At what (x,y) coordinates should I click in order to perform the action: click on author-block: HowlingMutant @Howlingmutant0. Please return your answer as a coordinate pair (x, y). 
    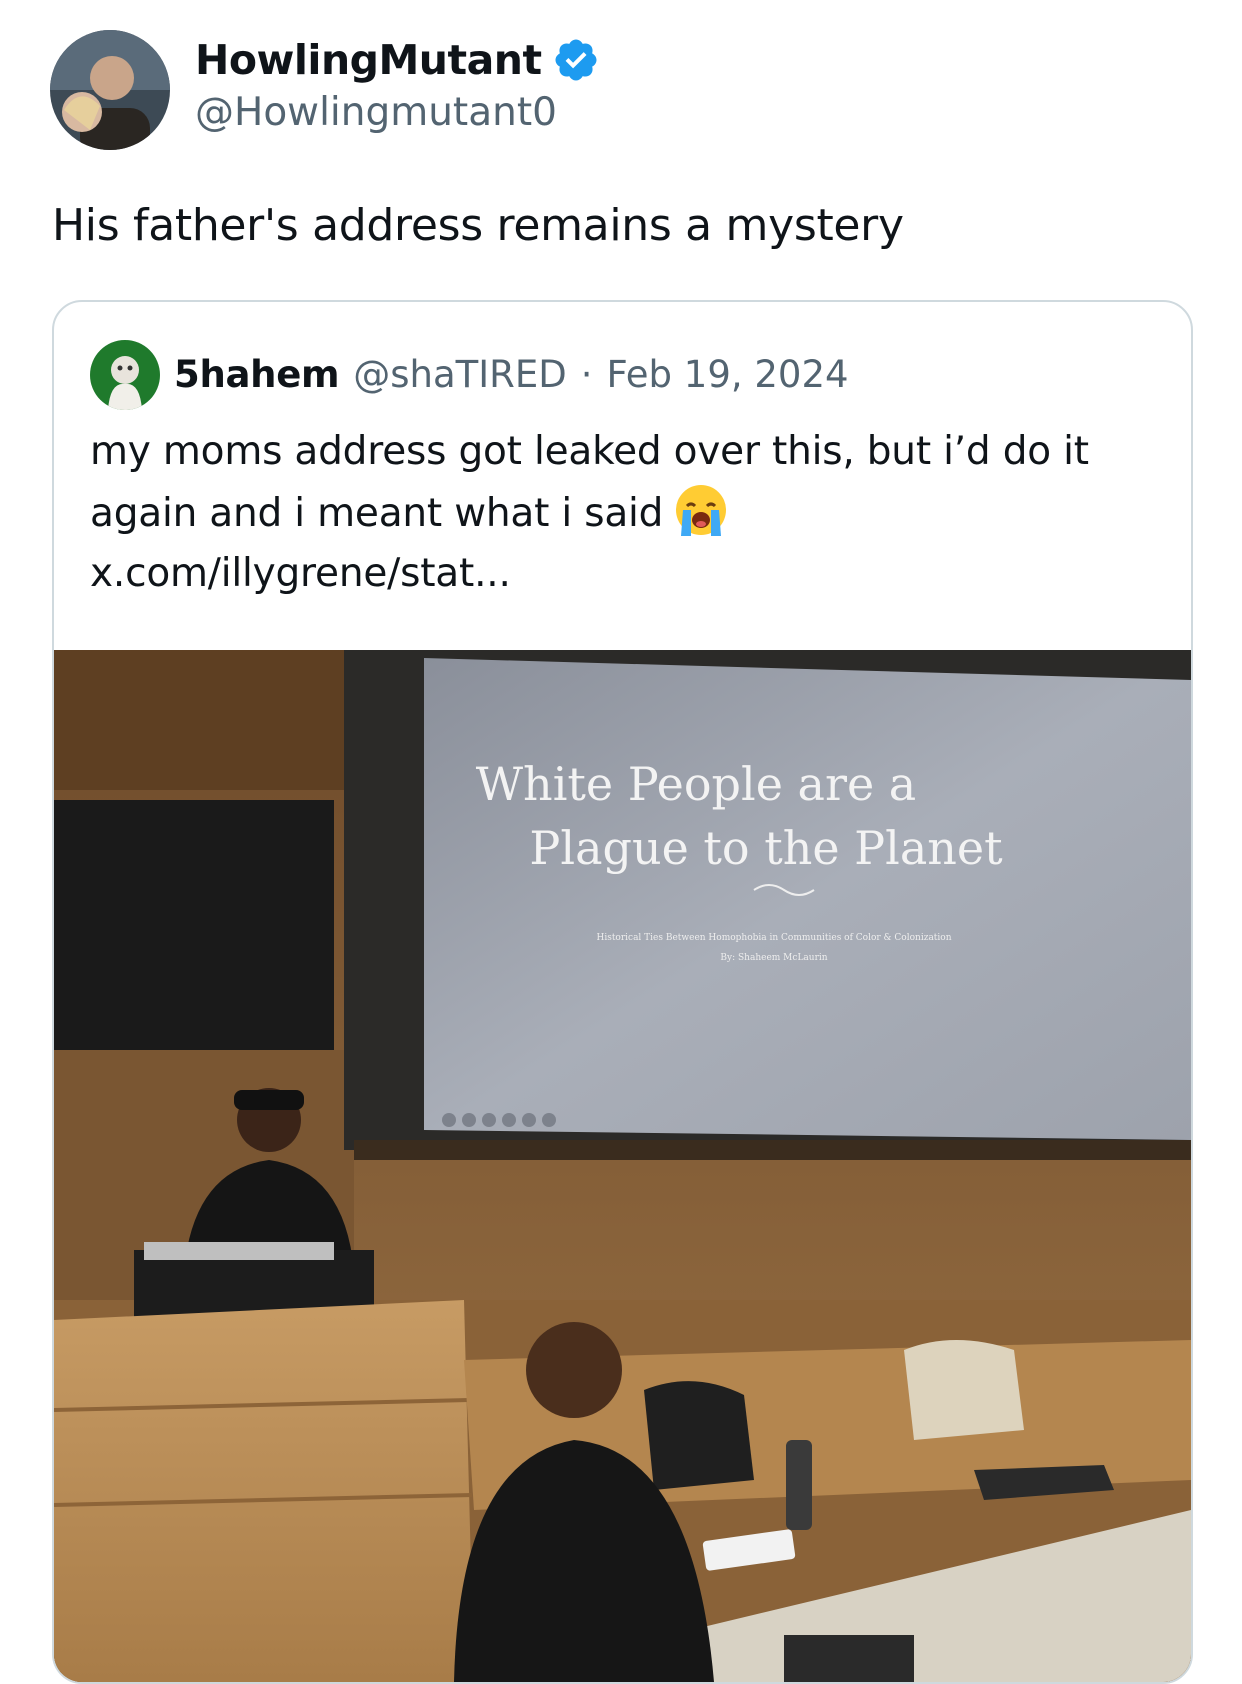
    Looking at the image, I should click on (397, 86).